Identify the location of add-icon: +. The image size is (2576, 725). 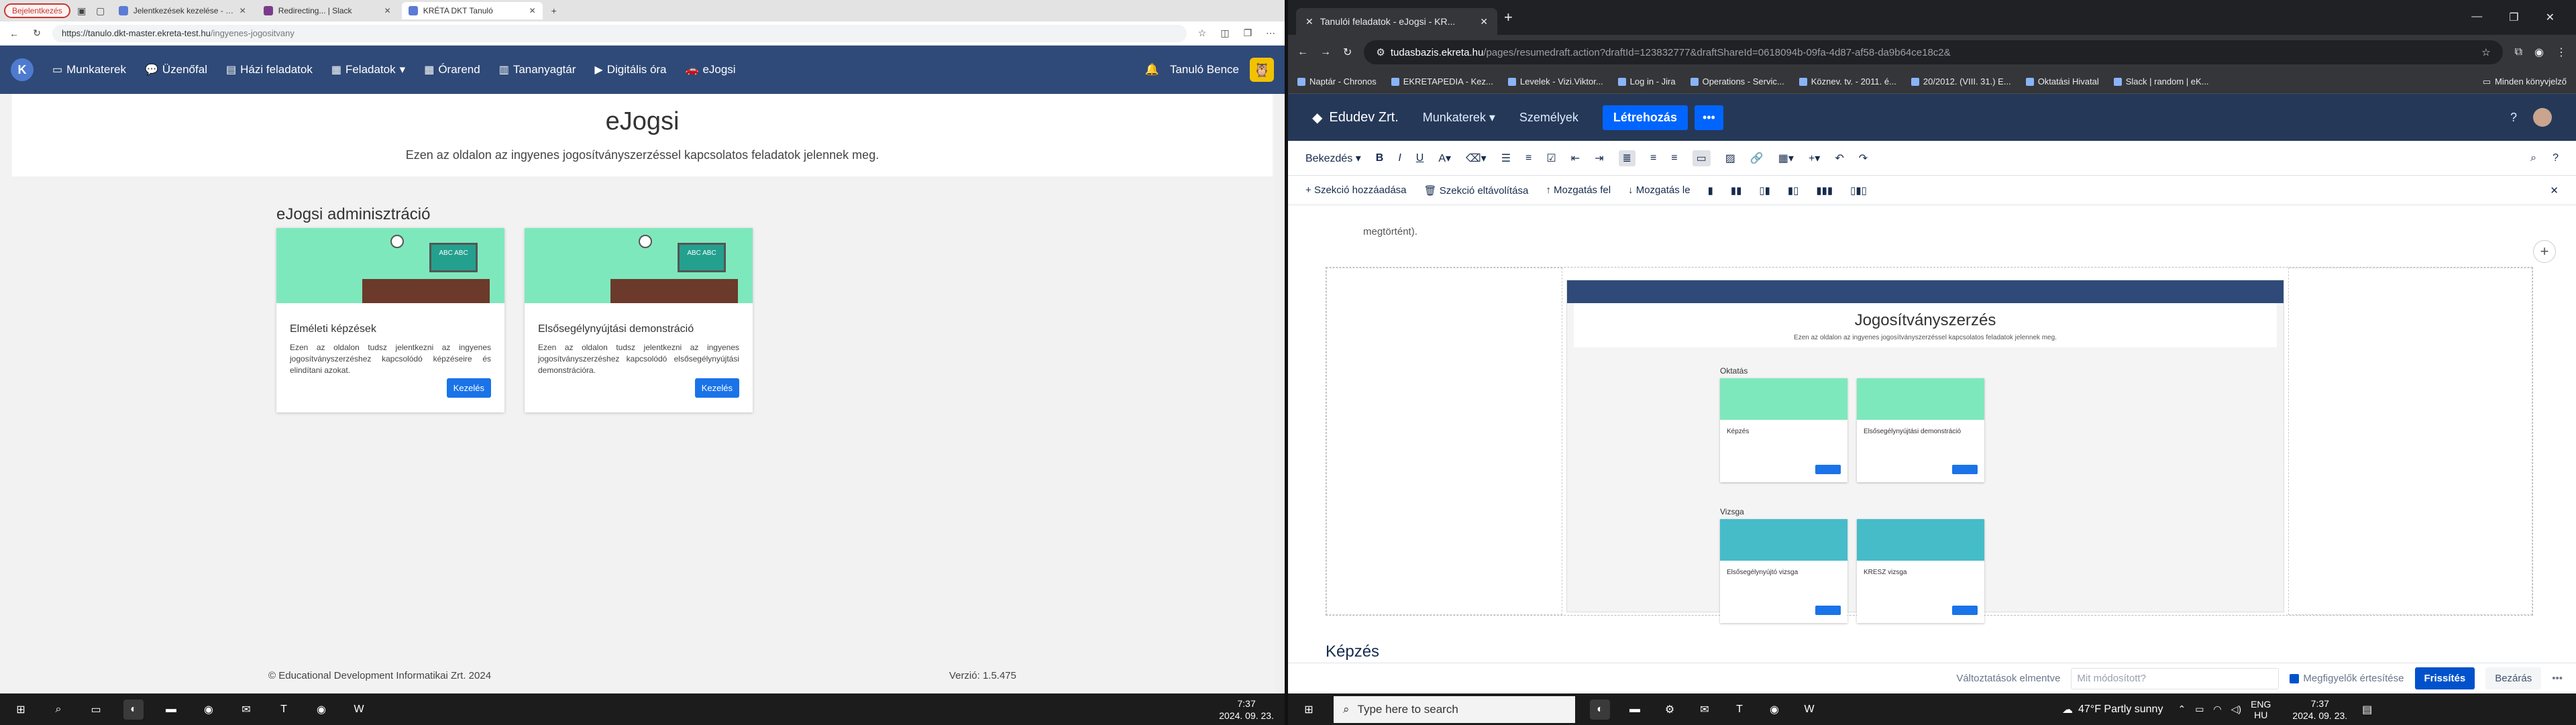
(2544, 251).